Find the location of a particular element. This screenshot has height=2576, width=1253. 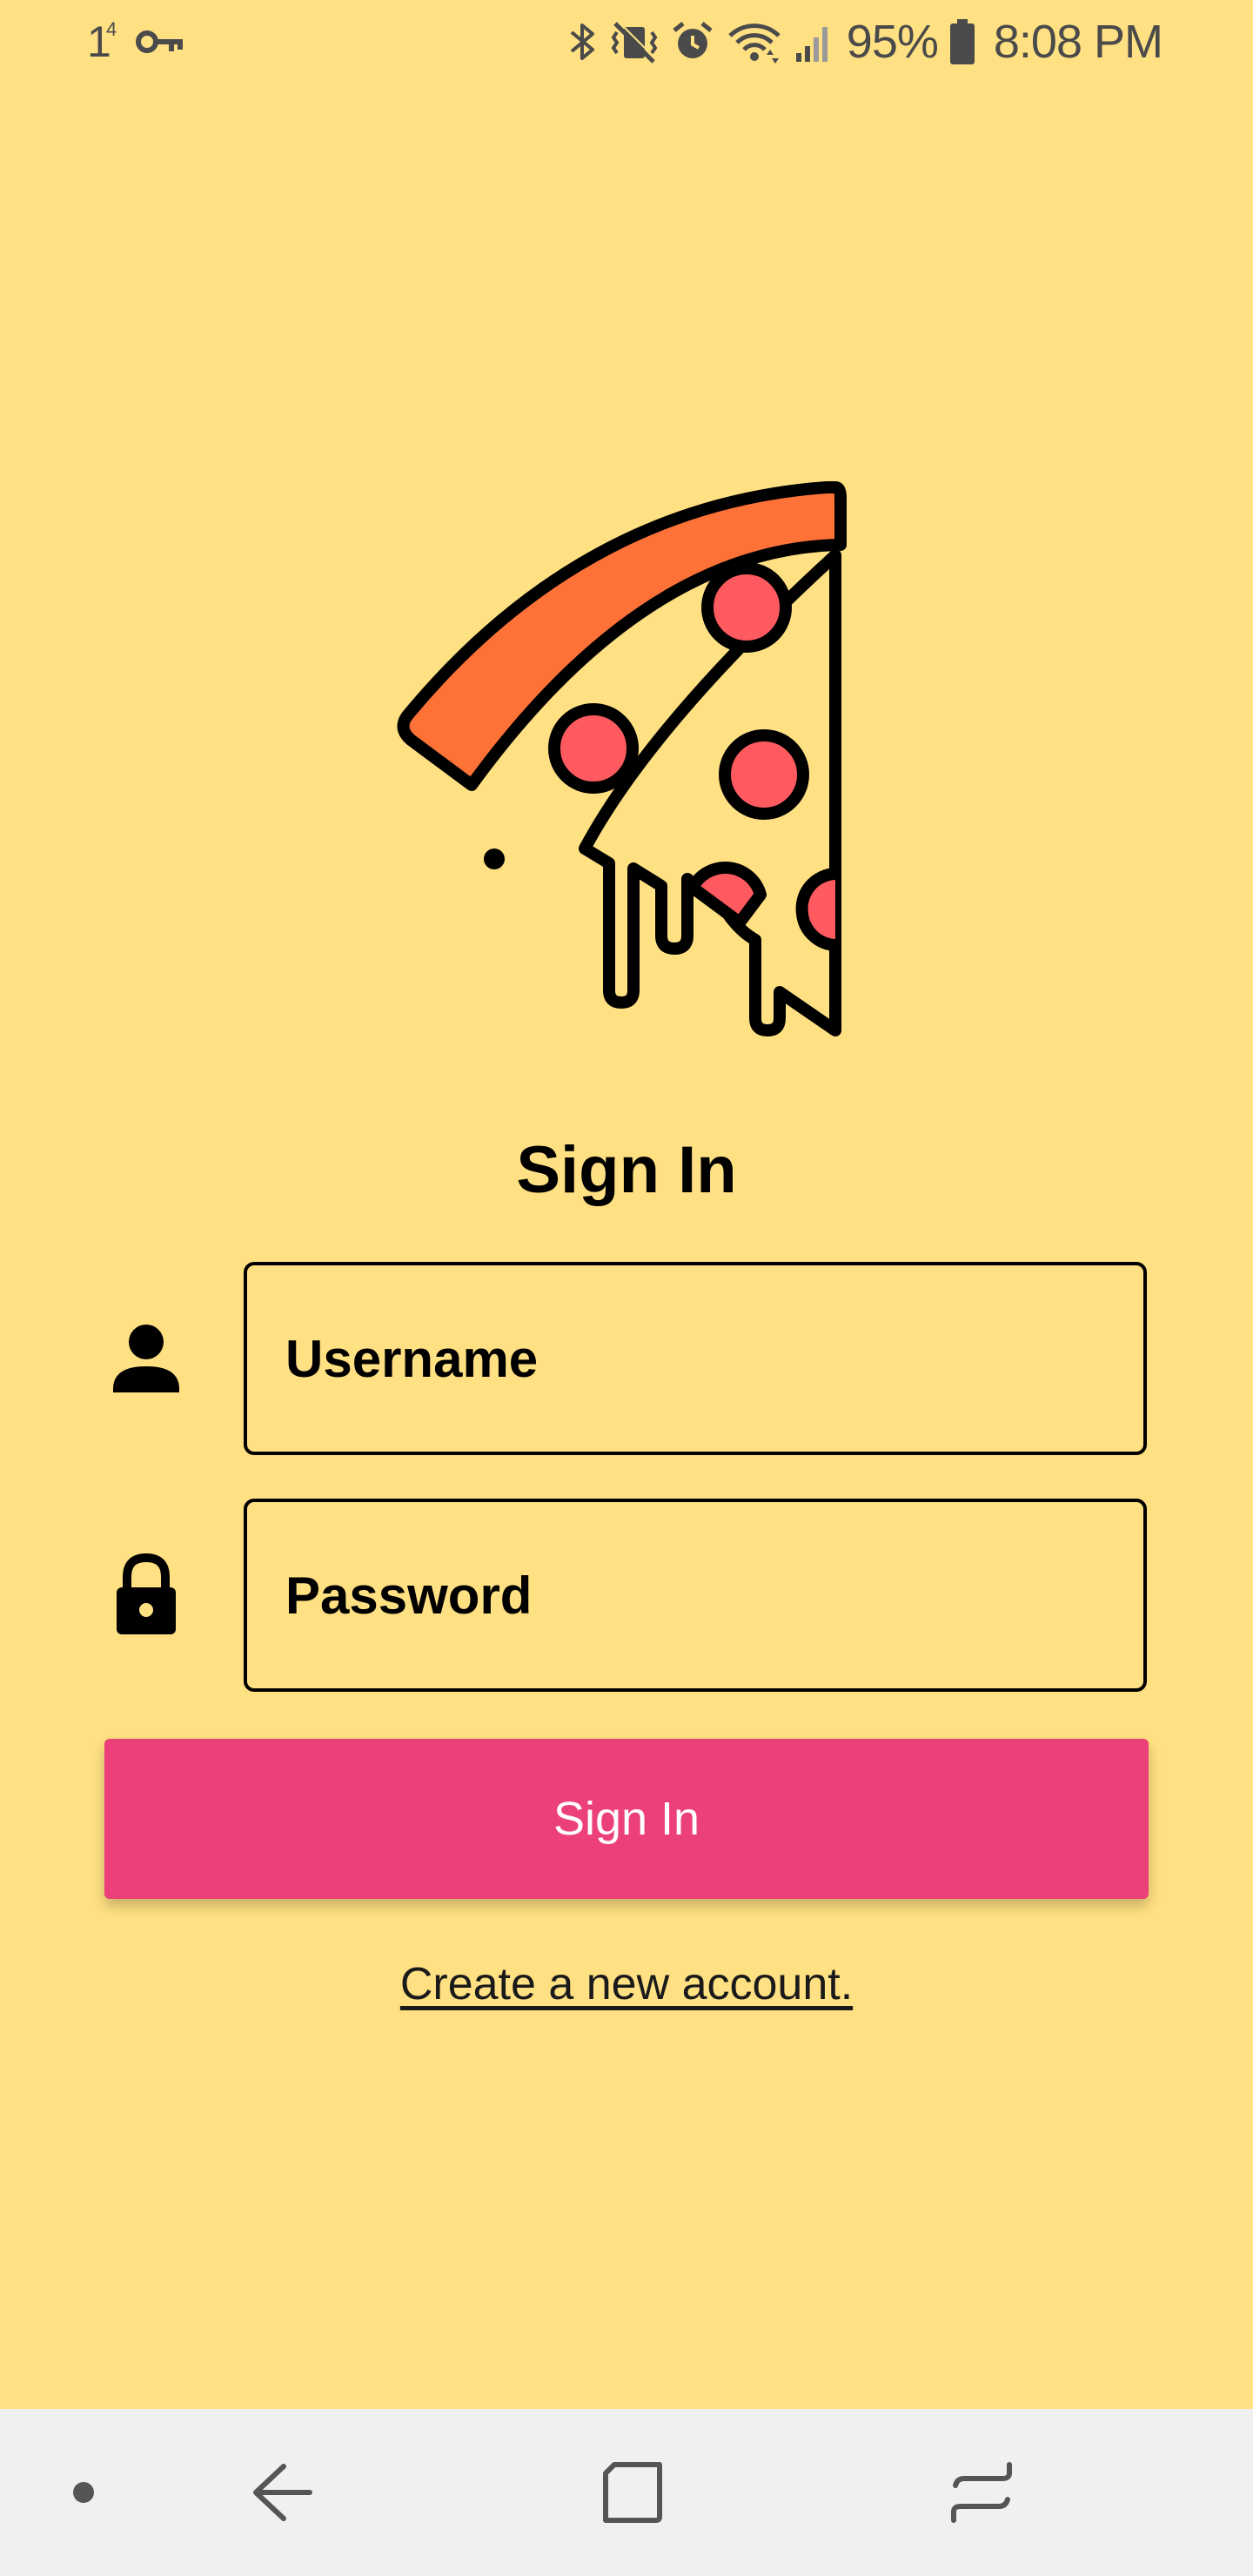

back-icon is located at coordinates (282, 2492).